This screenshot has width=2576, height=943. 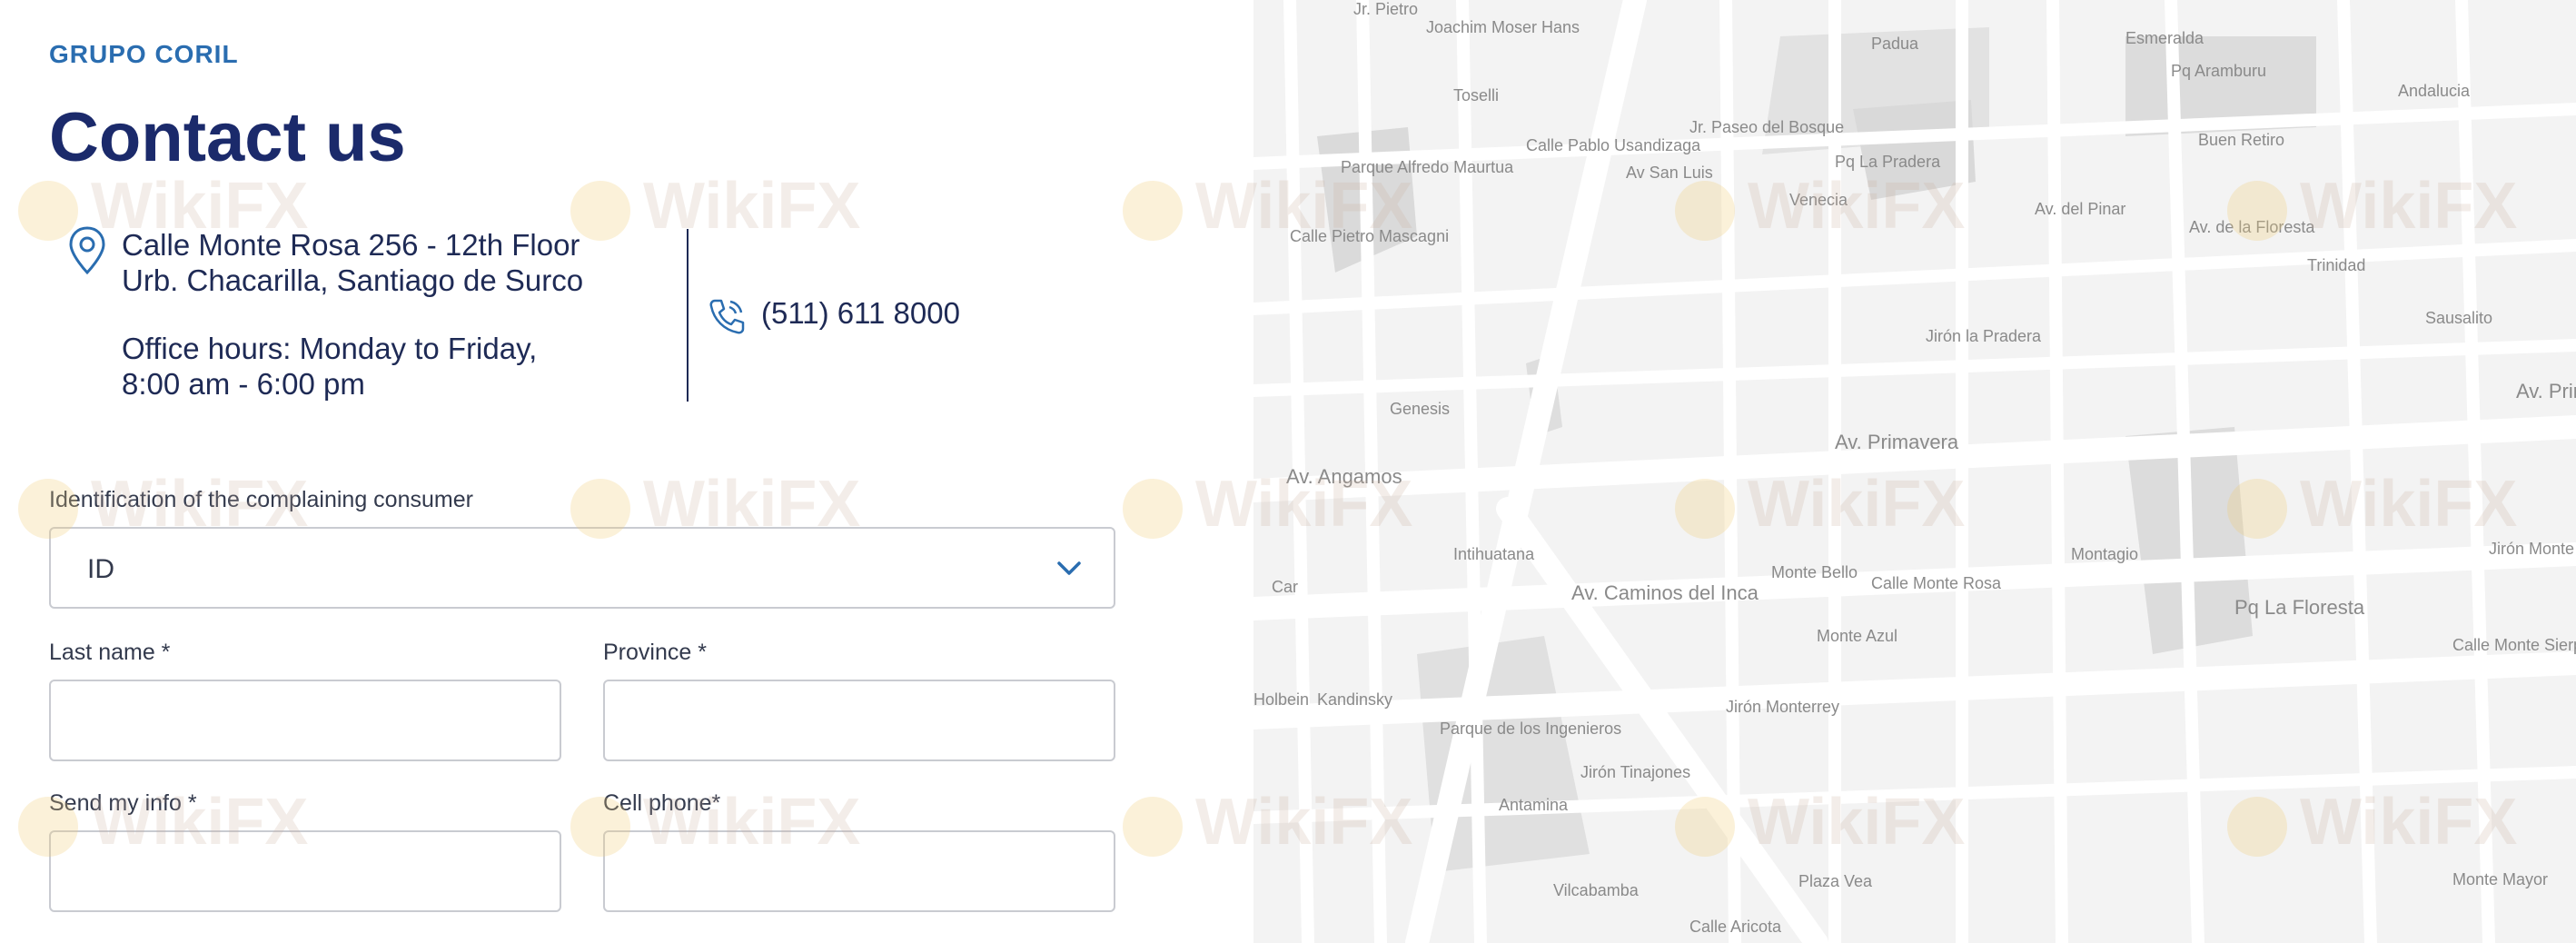 What do you see at coordinates (87, 250) in the screenshot?
I see `location-pin-icon` at bounding box center [87, 250].